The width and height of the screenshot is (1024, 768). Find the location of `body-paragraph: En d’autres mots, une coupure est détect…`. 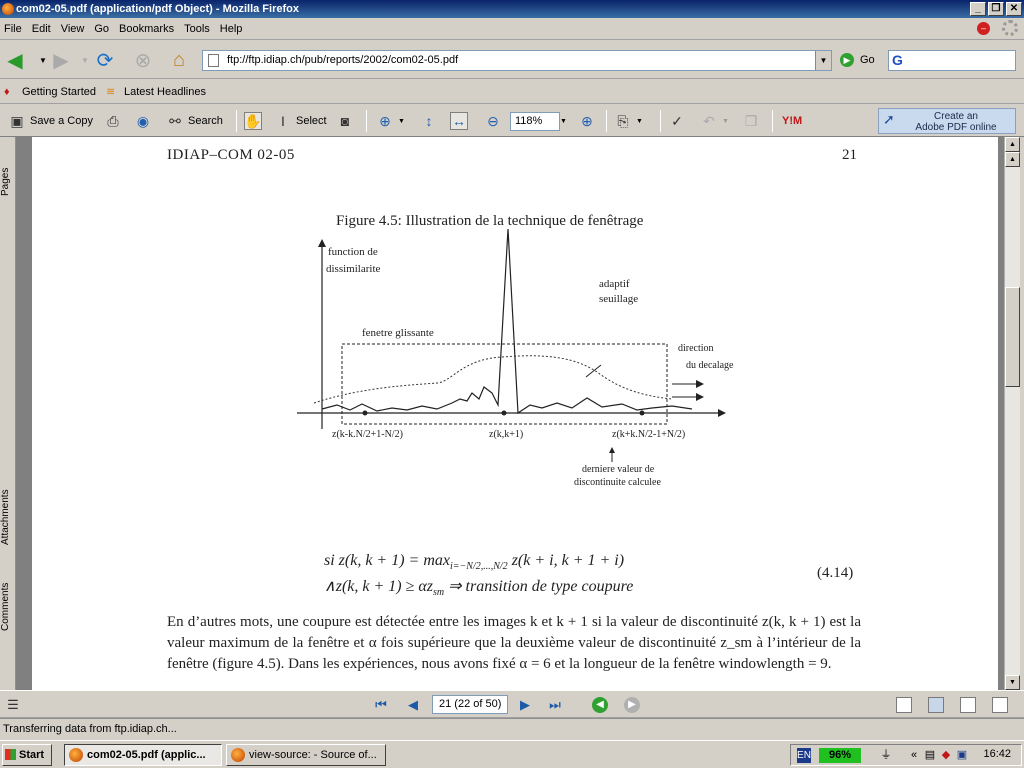

body-paragraph: En d’autres mots, une coupure est détect… is located at coordinates (514, 643).